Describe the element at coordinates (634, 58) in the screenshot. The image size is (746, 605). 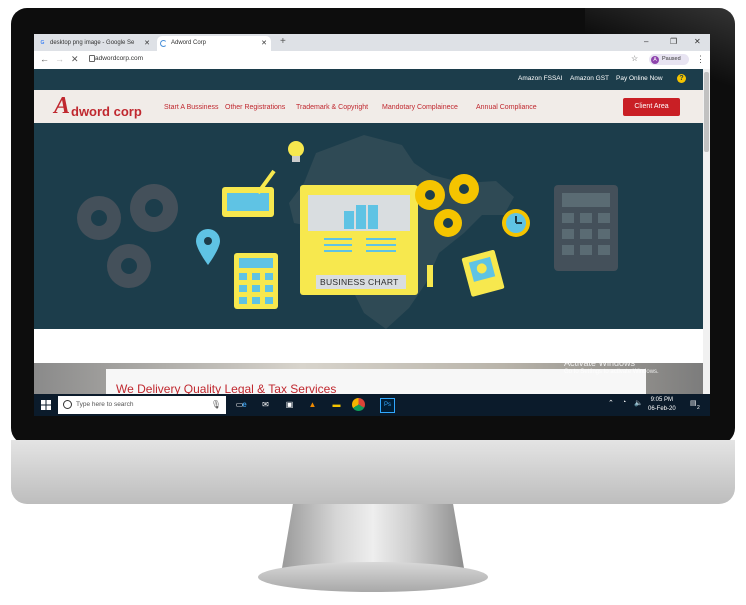
I see `bookmark-star-icon: ☆` at that location.